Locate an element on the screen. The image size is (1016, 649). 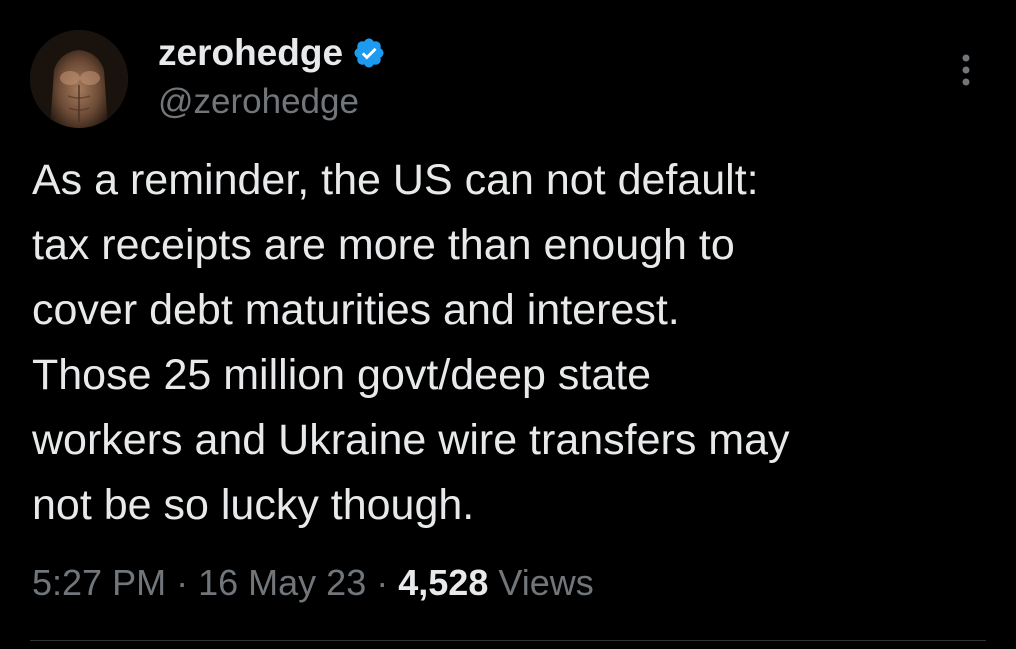
user-handle: @zerohedge is located at coordinates (272, 102).